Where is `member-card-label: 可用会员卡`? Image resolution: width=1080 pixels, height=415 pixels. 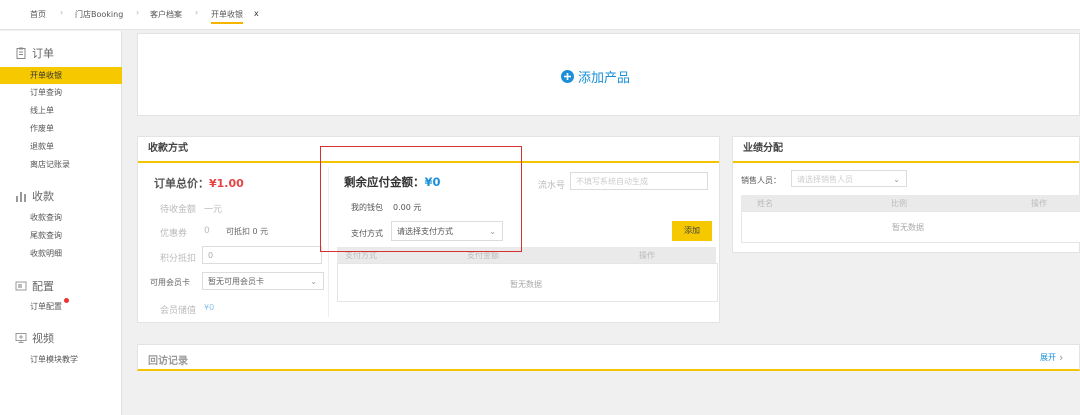 member-card-label: 可用会员卡 is located at coordinates (170, 282).